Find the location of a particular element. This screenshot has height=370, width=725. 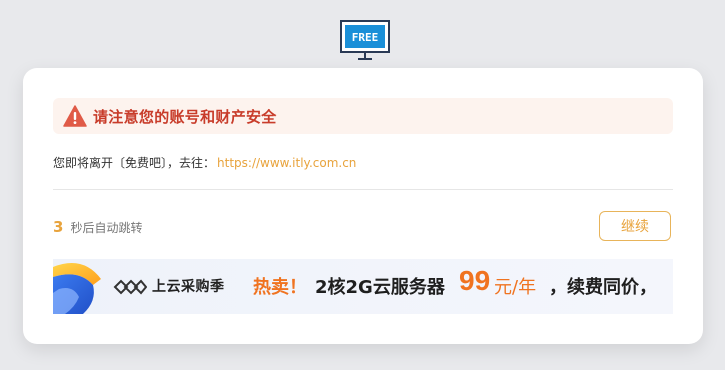

ad-banner: 上云采购季 热卖！ 2核2G云服务器 99 元/年 ，续费同价， is located at coordinates (363, 286).